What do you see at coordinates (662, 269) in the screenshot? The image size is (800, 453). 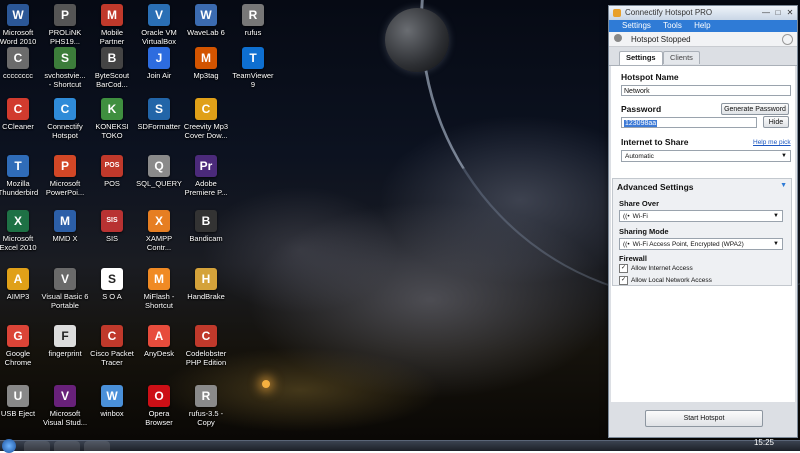 I see `allow-internet-label: Allow Internet Access` at bounding box center [662, 269].